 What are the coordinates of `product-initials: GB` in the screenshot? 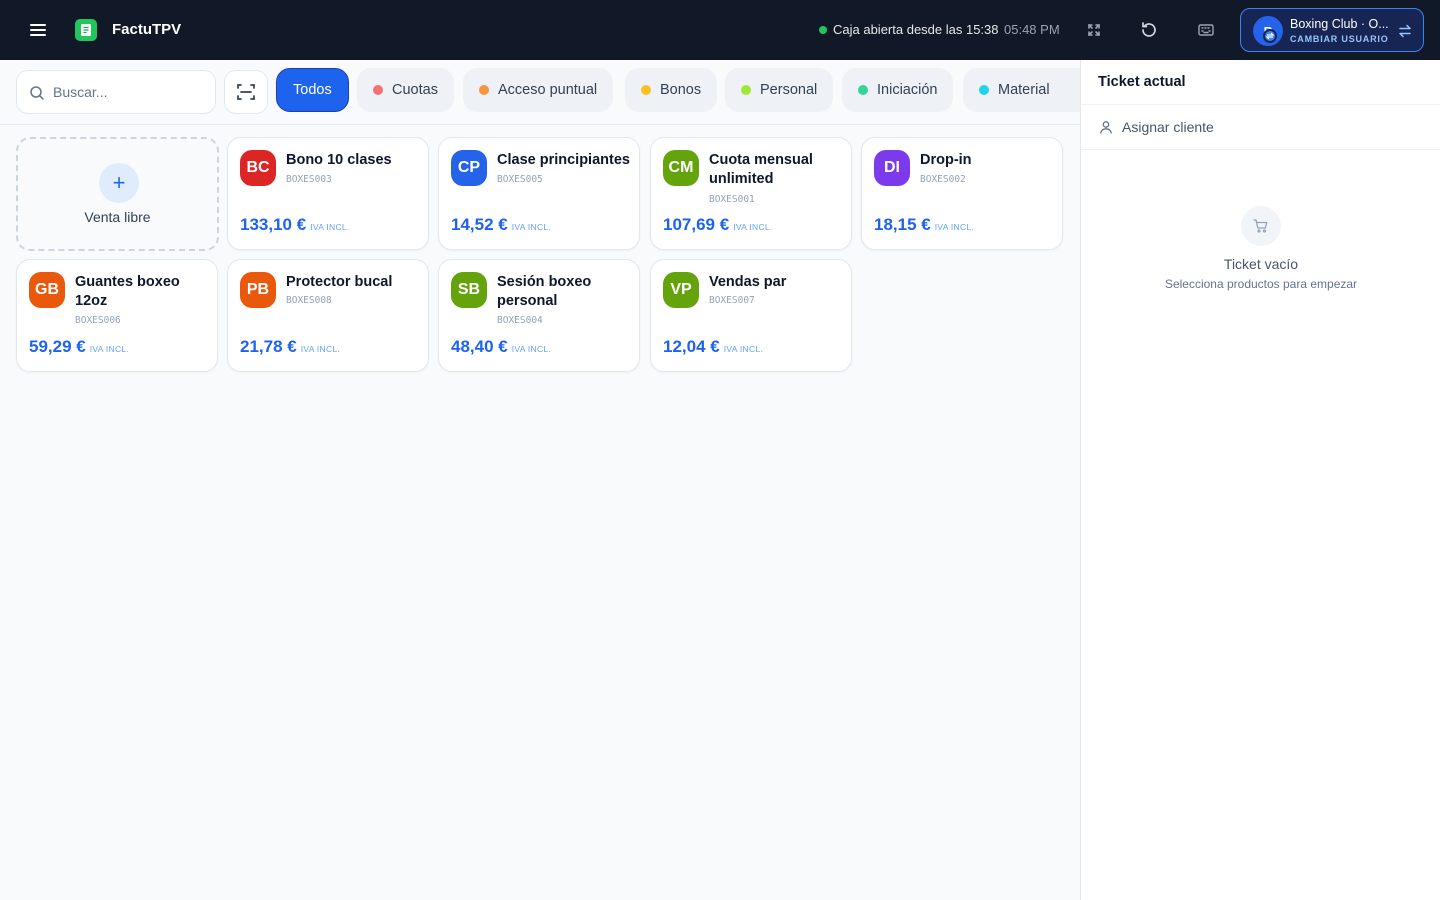 It's located at (47, 290).